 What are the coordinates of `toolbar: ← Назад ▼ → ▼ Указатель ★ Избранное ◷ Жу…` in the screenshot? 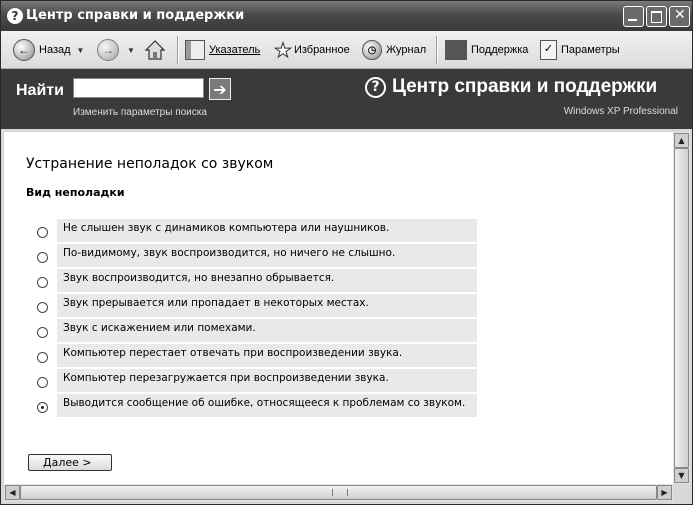 It's located at (346, 50).